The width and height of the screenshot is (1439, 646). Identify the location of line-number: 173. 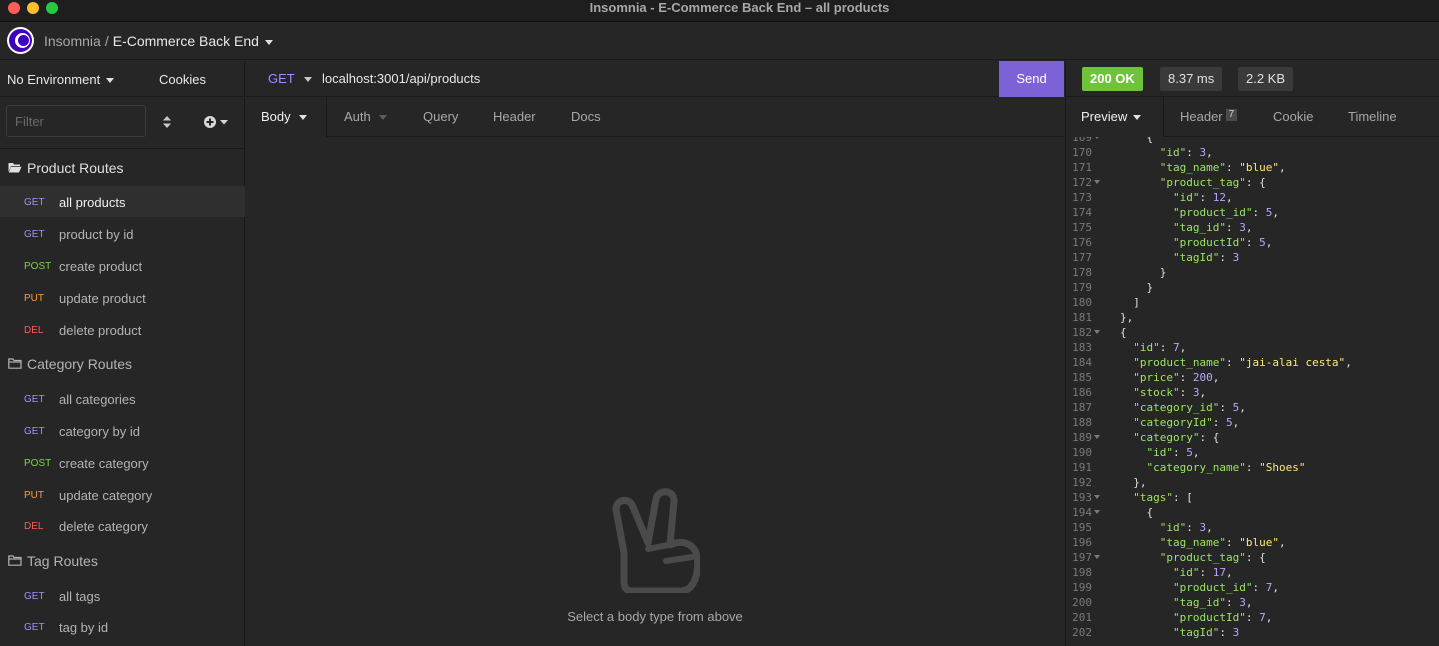
(1082, 197).